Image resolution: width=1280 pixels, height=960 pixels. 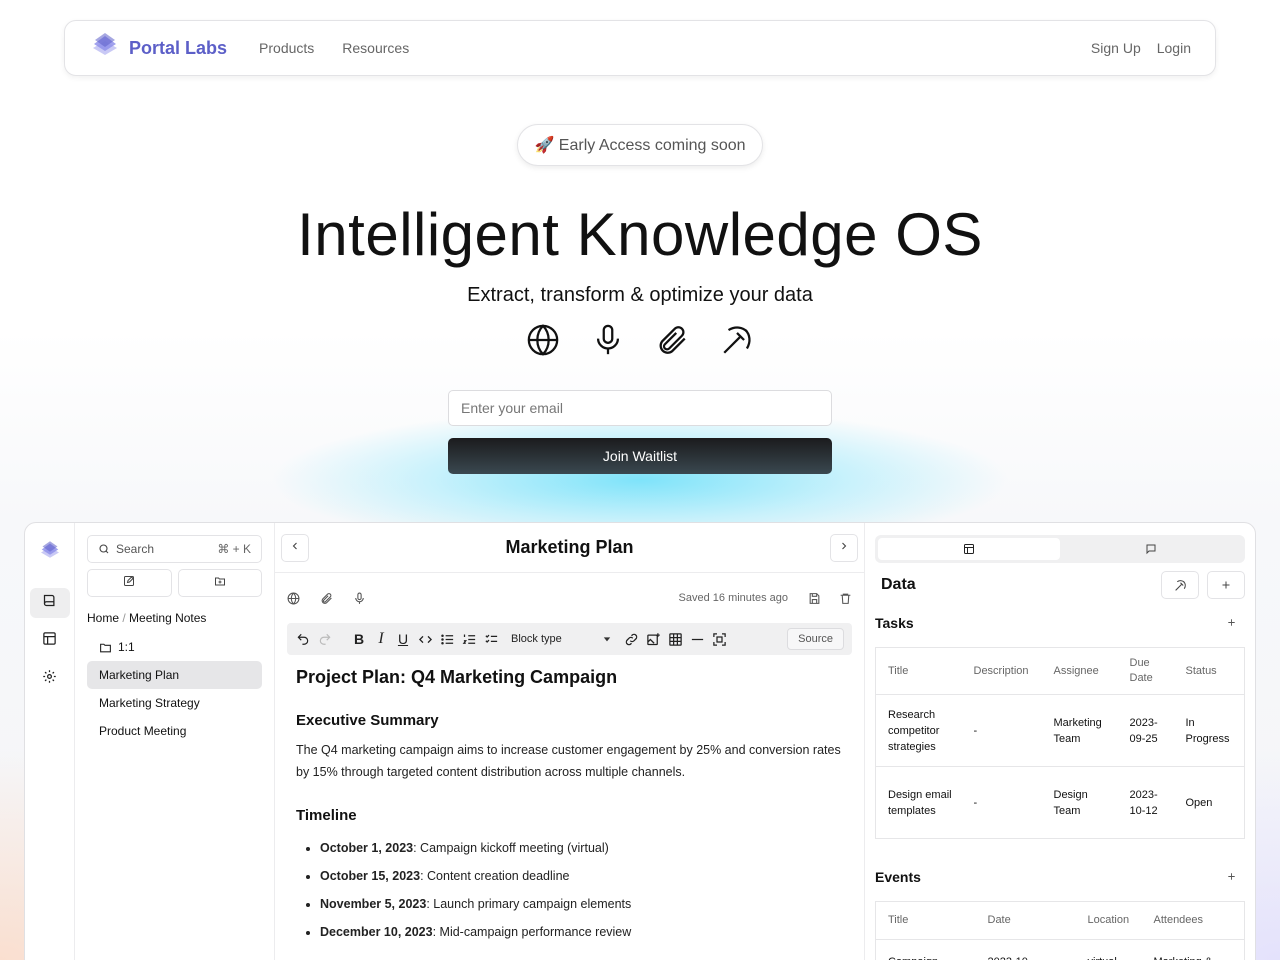 What do you see at coordinates (303, 639) in the screenshot?
I see `undo-icon` at bounding box center [303, 639].